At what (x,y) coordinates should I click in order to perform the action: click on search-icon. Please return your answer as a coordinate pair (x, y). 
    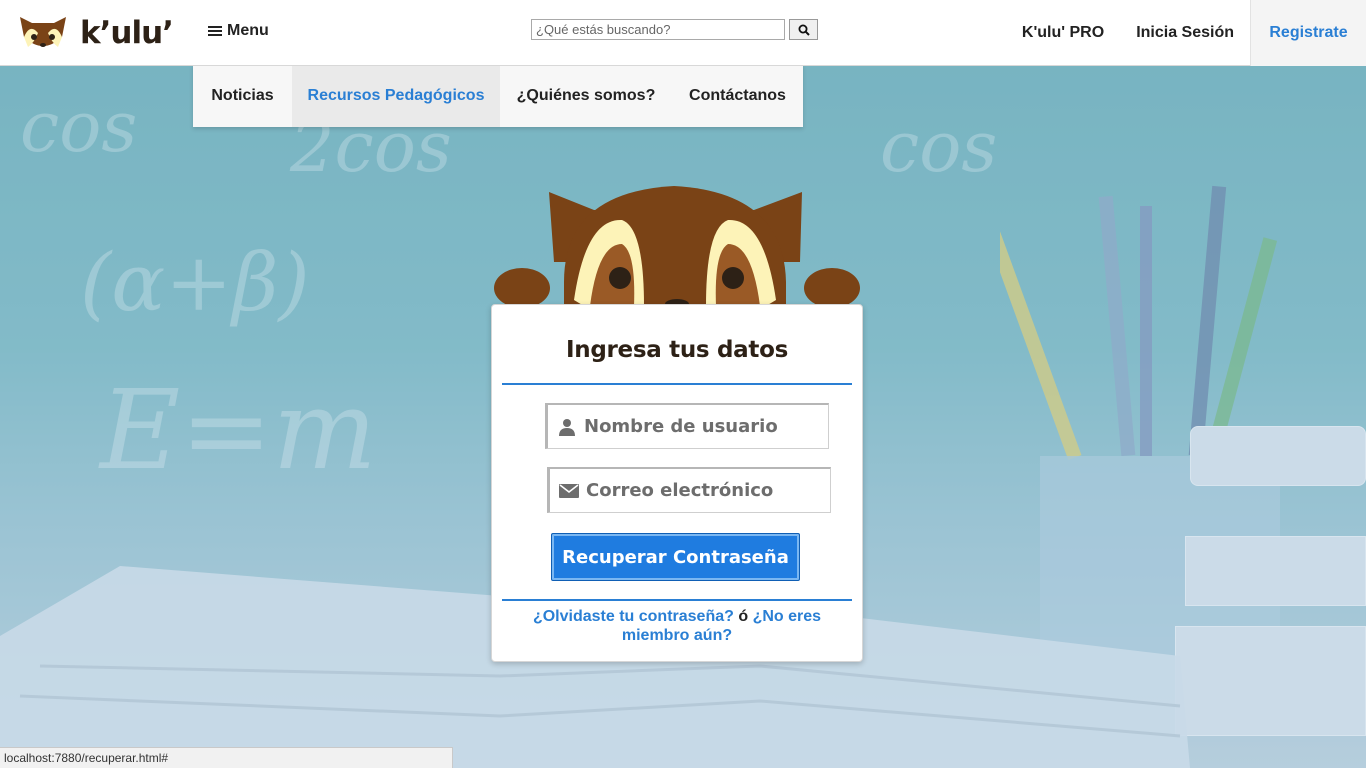
    Looking at the image, I should click on (804, 30).